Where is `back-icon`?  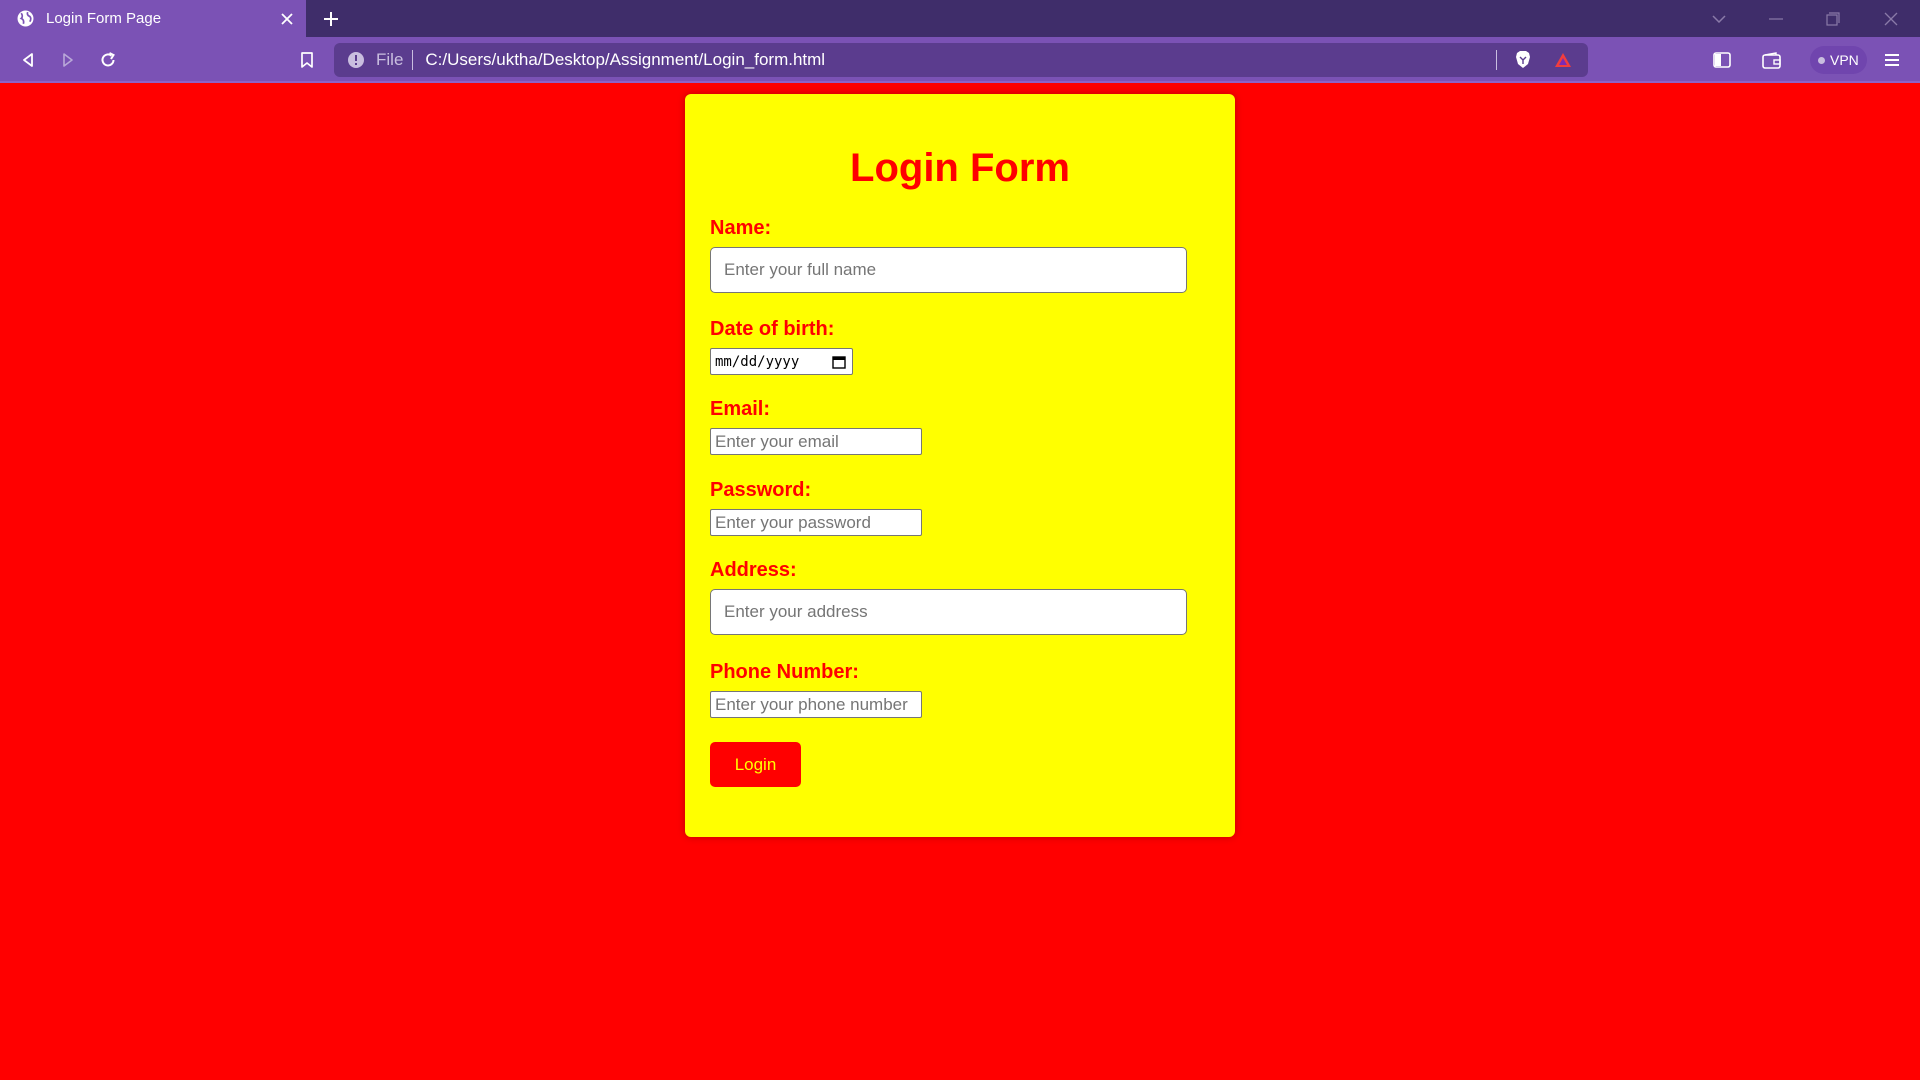 back-icon is located at coordinates (28, 60).